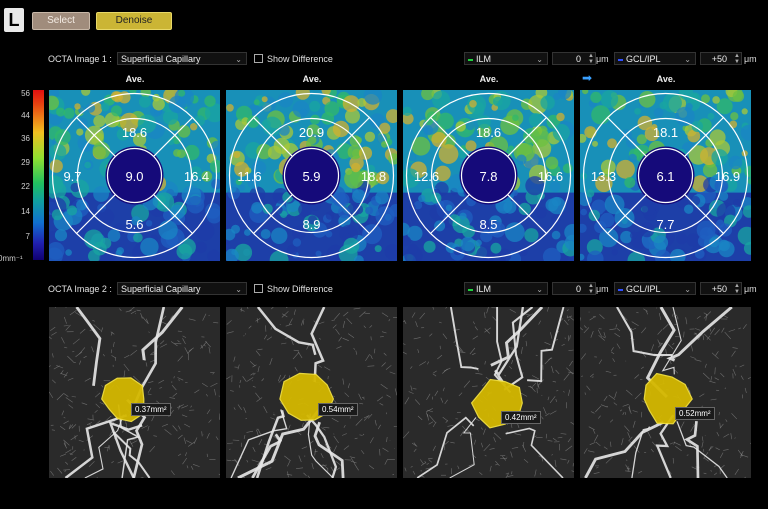  Describe the element at coordinates (311, 224) in the screenshot. I see `density-value-bottom: 8.9` at that location.